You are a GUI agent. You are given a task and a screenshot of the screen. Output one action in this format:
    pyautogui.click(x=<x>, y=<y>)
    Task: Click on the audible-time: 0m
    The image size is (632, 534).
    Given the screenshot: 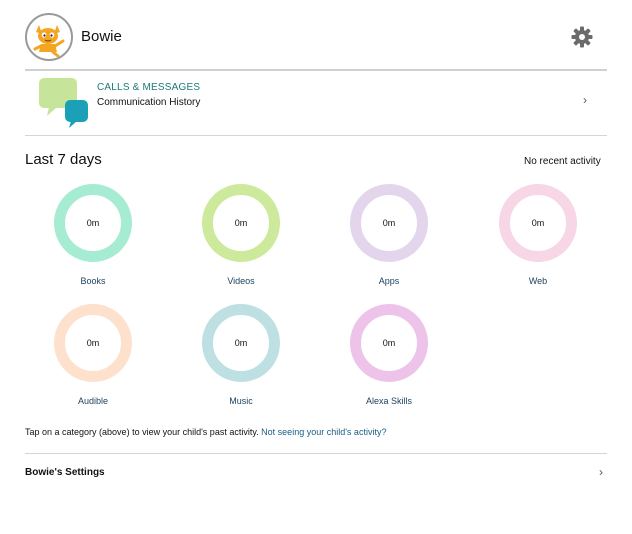 What is the action you would take?
    pyautogui.click(x=93, y=343)
    